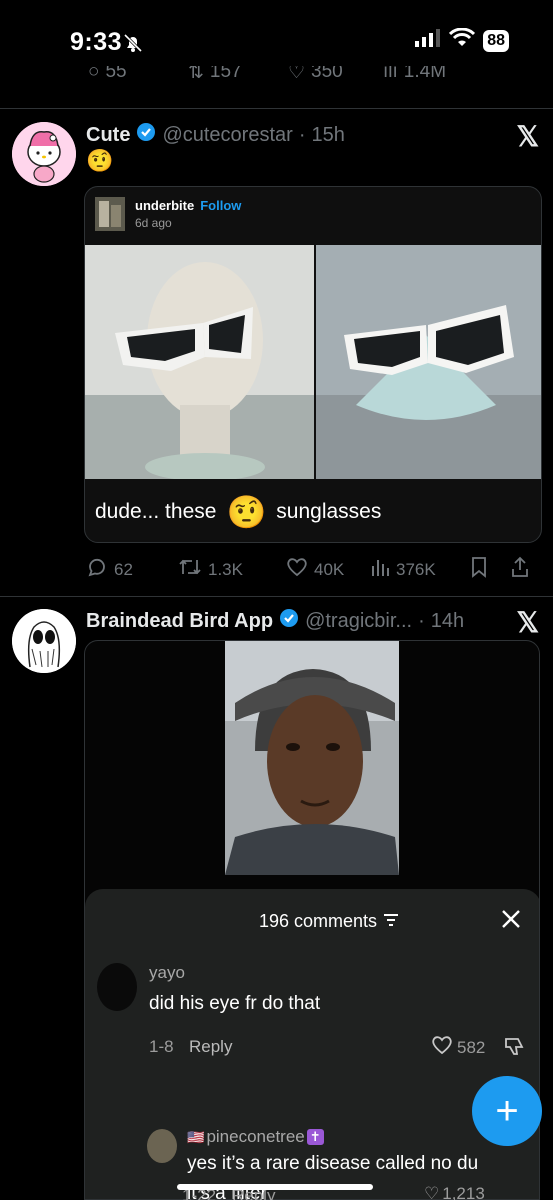 Image resolution: width=553 pixels, height=1200 pixels. What do you see at coordinates (220, 205) in the screenshot?
I see `card-follow-button: Follow` at bounding box center [220, 205].